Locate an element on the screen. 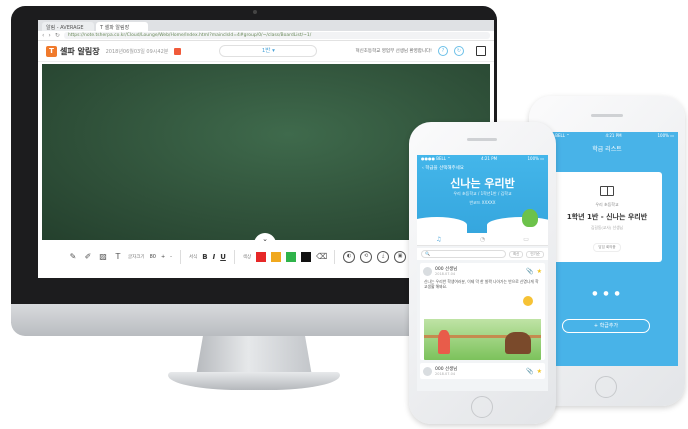 This screenshot has width=688, height=429. book-icon is located at coordinates (607, 191).